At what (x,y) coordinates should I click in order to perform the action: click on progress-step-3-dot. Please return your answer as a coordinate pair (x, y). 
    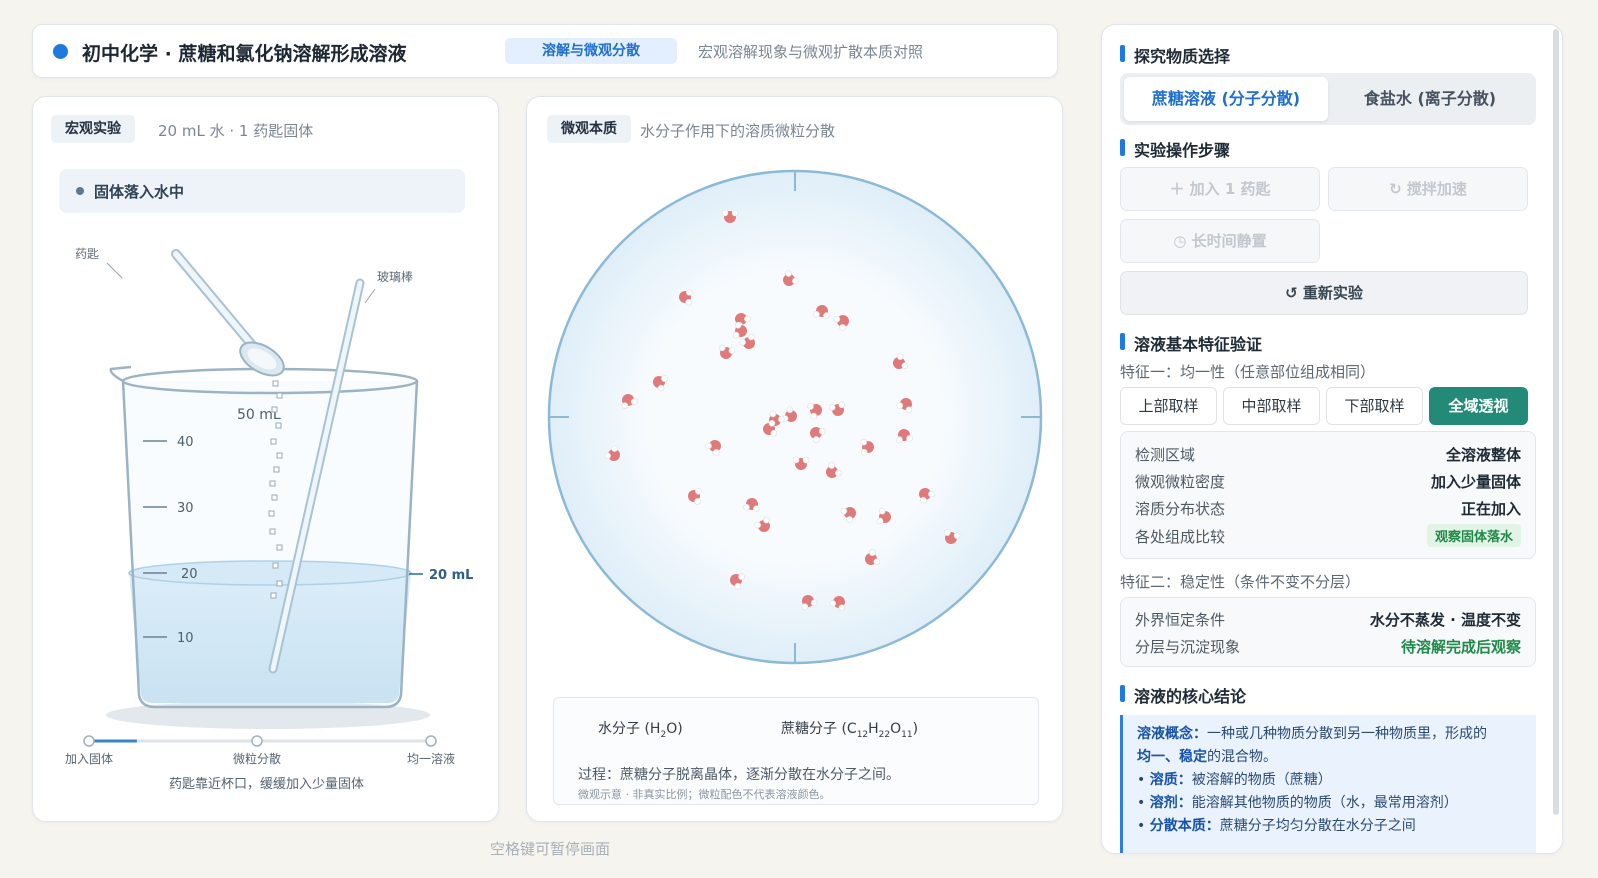
    Looking at the image, I should click on (431, 741).